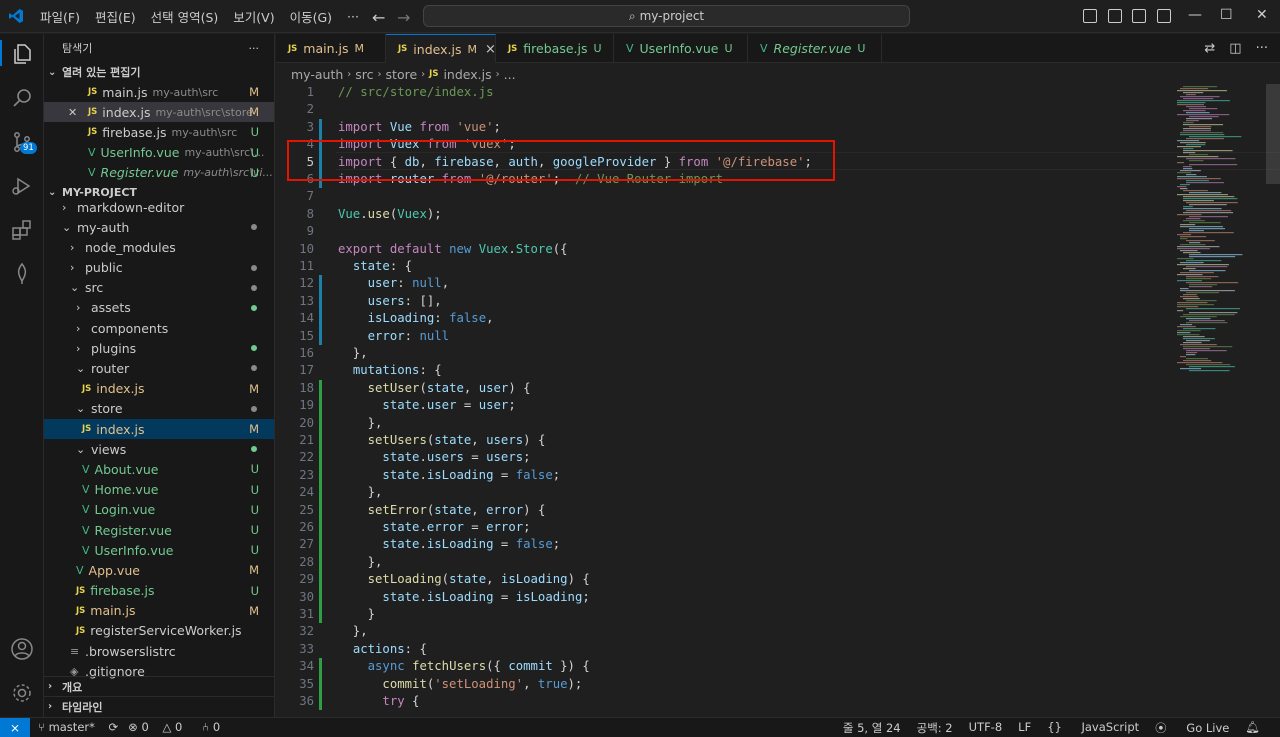  Describe the element at coordinates (1192, 728) in the screenshot. I see `go-live-button: ⦿ Go Live` at that location.